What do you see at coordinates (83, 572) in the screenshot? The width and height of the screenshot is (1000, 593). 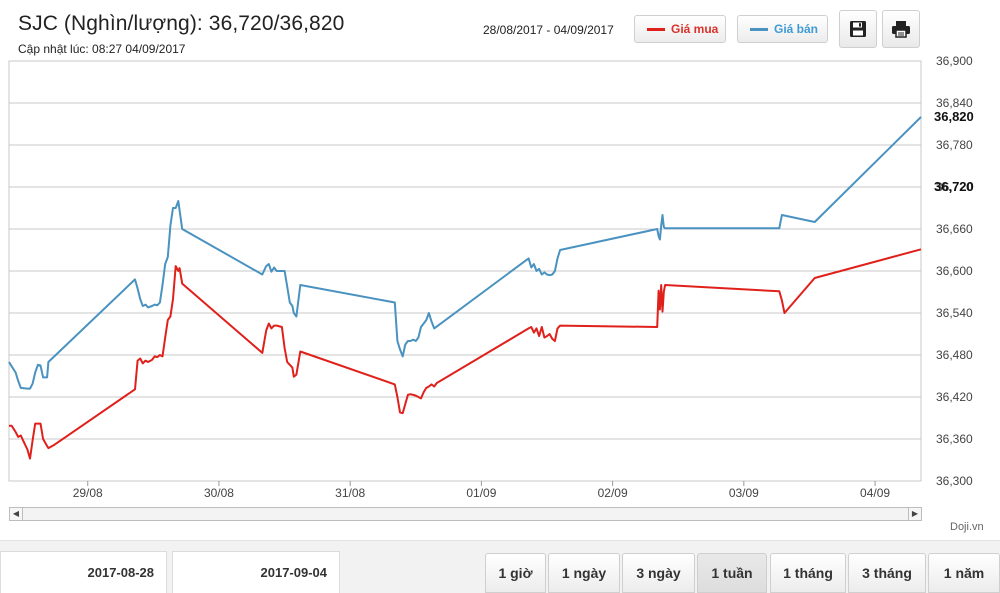 I see `date-from-input: 2017-08-28` at bounding box center [83, 572].